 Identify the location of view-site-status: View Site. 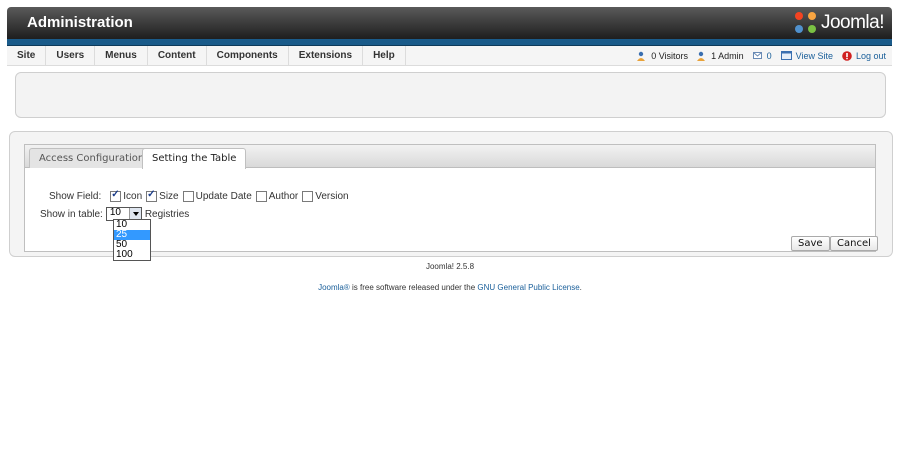
(806, 56).